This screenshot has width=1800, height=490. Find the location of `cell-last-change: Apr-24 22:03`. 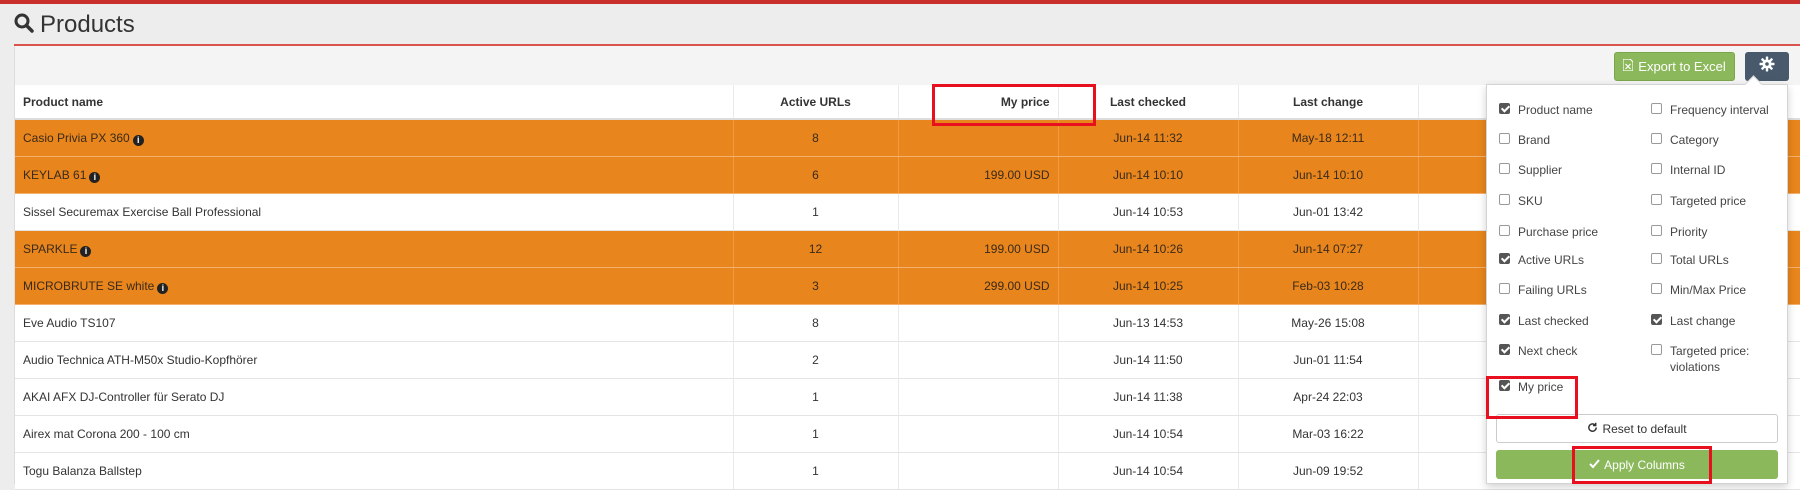

cell-last-change: Apr-24 22:03 is located at coordinates (1328, 397).